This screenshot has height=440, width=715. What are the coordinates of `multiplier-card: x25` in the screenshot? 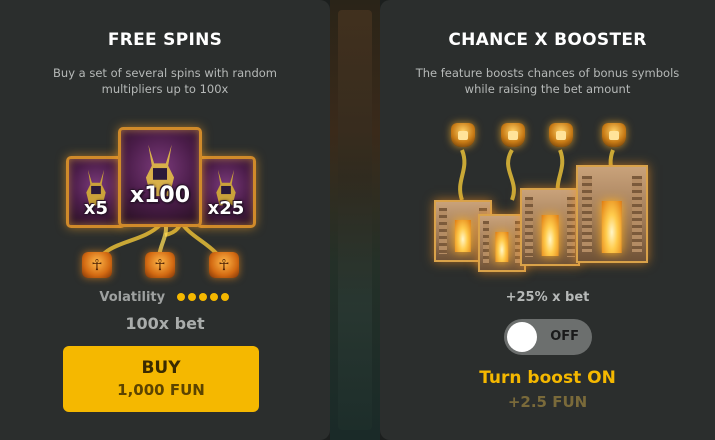 It's located at (226, 192).